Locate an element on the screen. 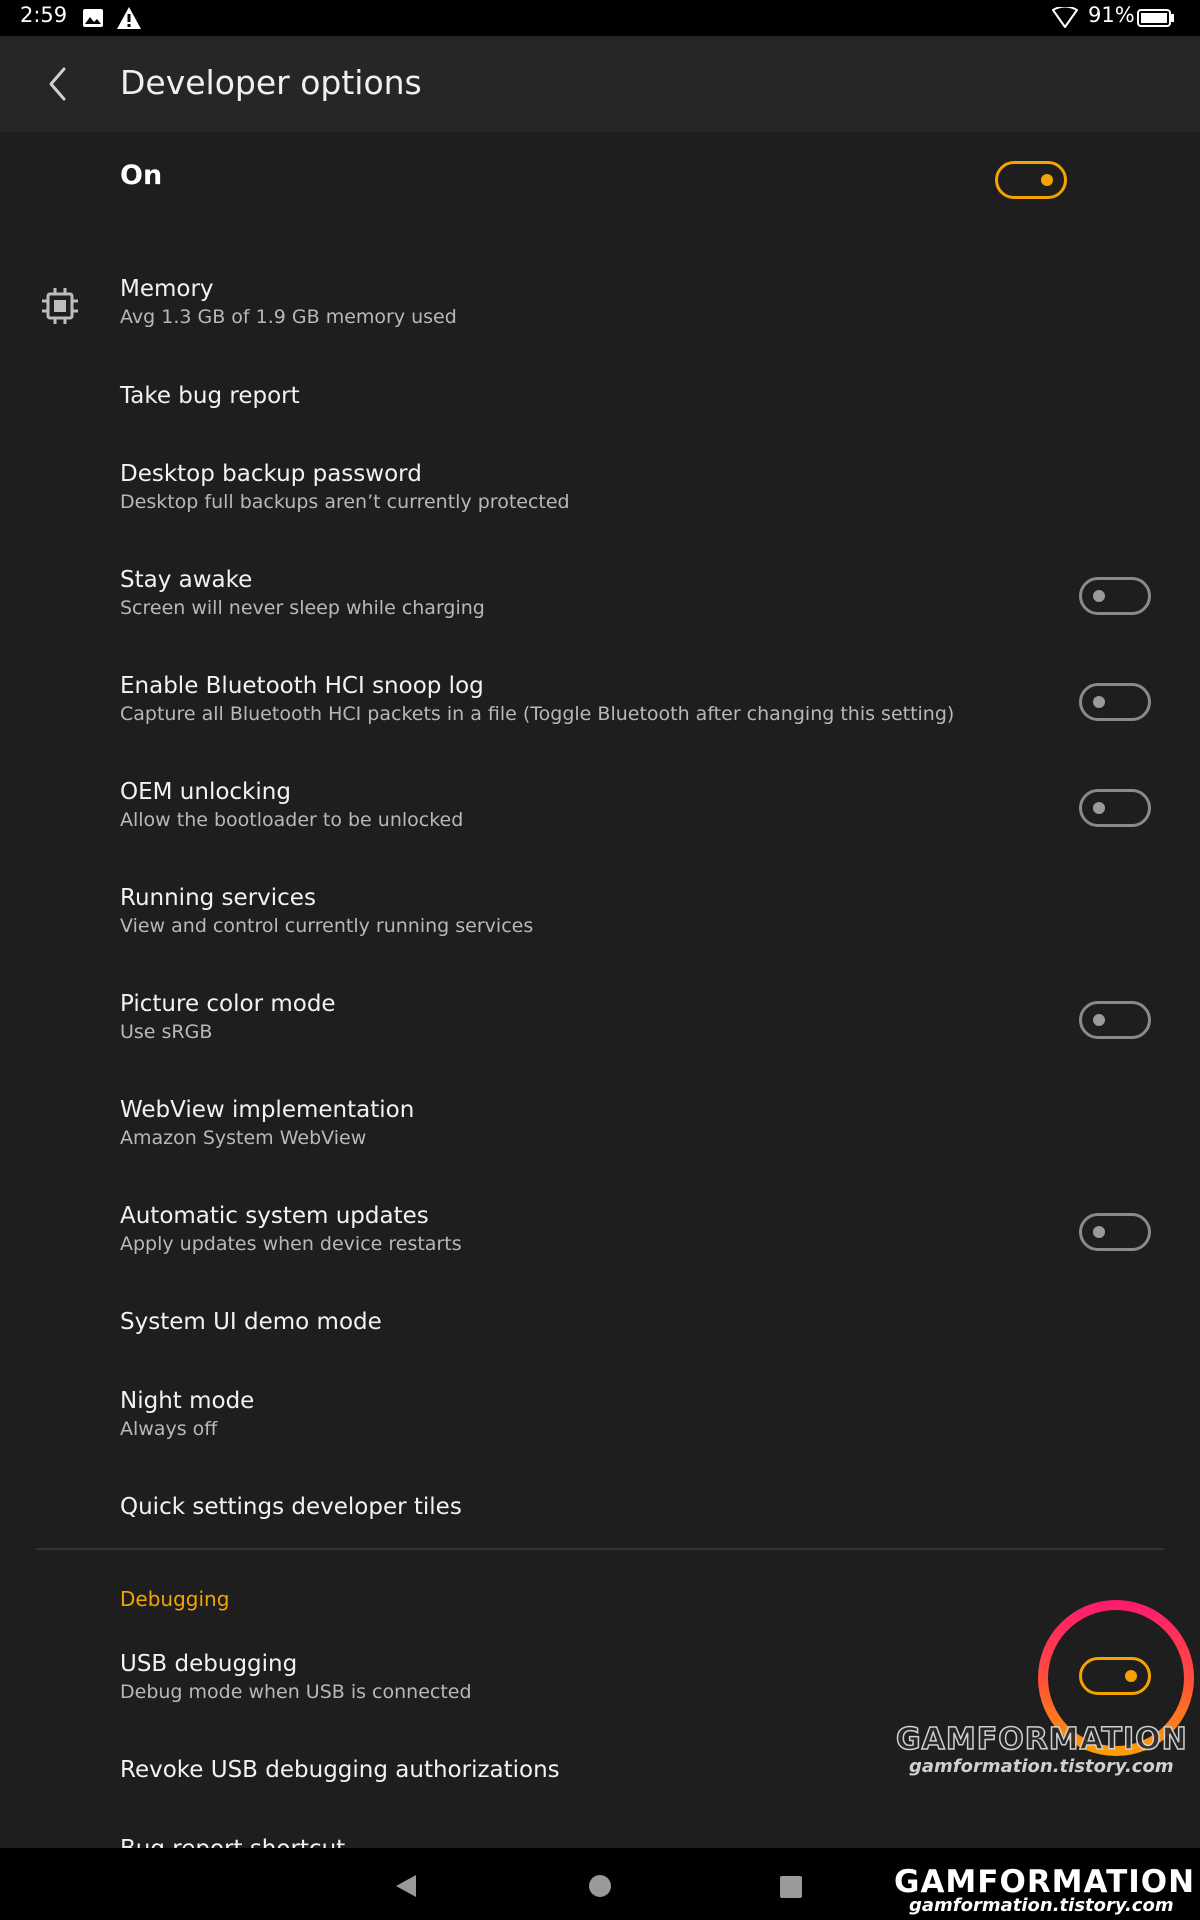  recents-square-icon is located at coordinates (791, 1887).